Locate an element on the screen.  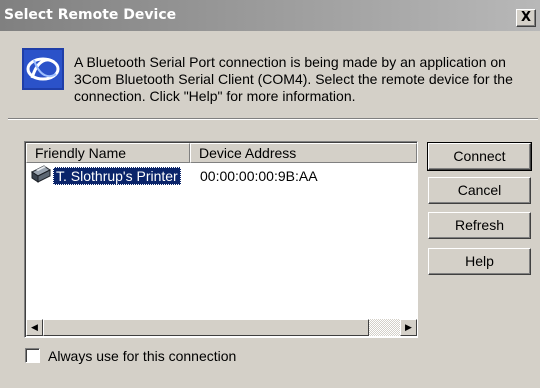
dialog-title: Select Remote Device is located at coordinates (90, 15).